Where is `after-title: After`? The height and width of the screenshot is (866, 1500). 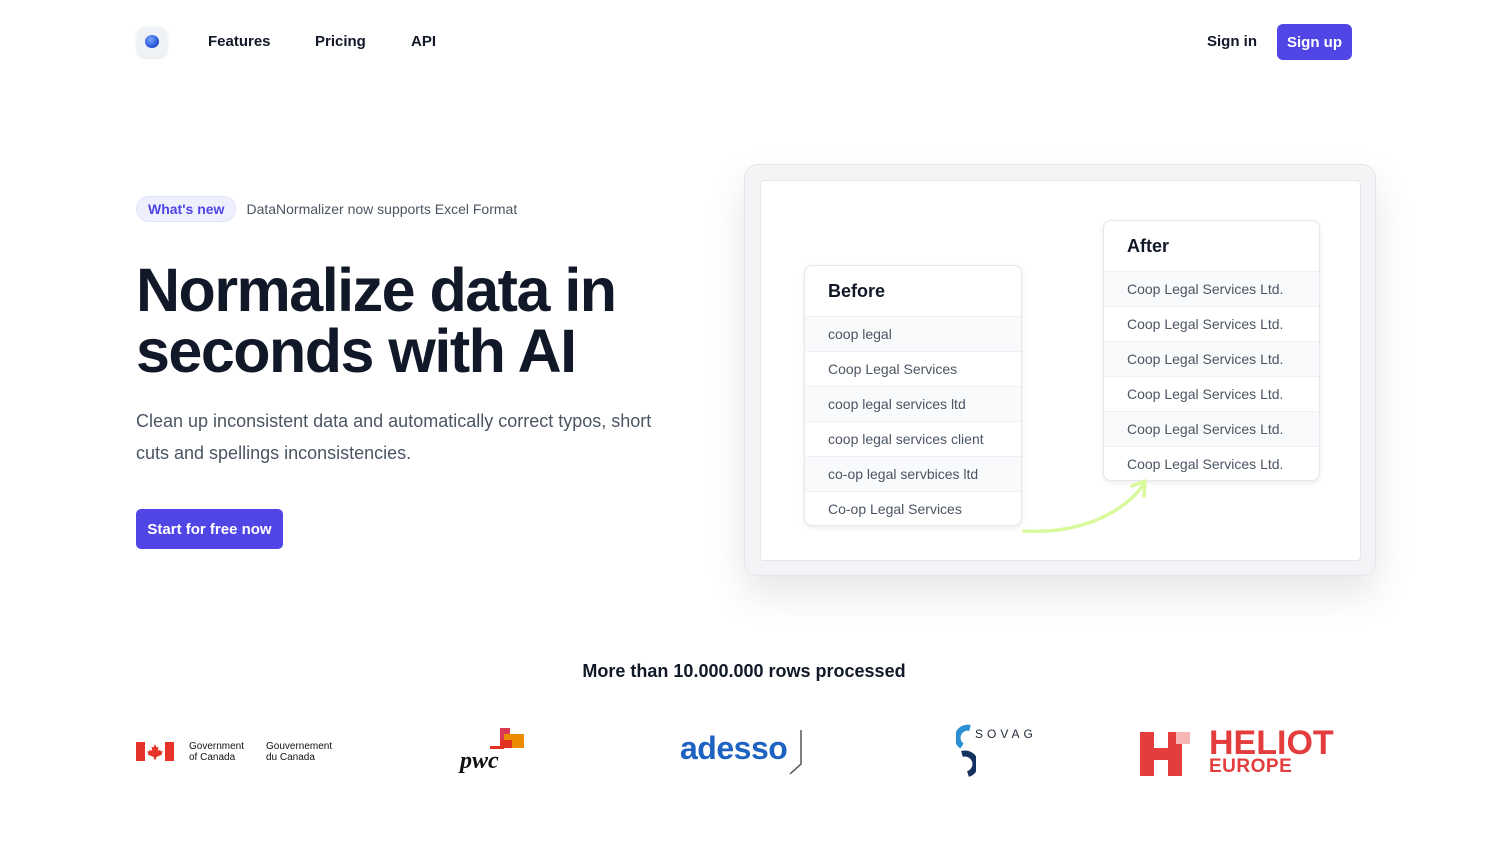
after-title: After is located at coordinates (1148, 245).